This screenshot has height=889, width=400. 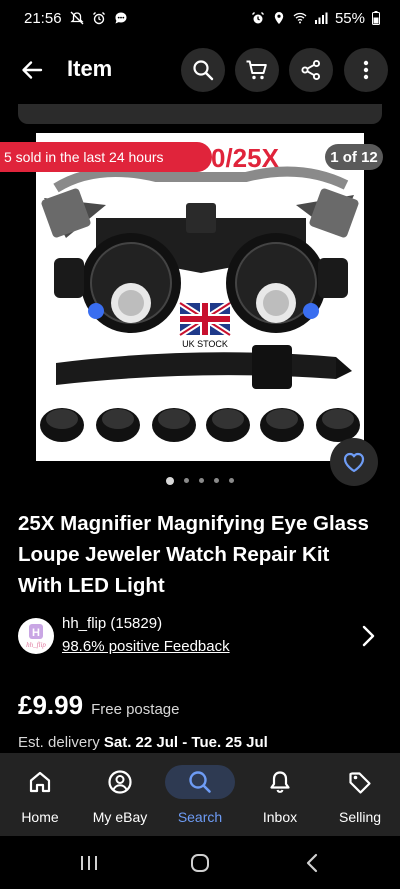 I want to click on loupe-lenses, so click(x=200, y=425).